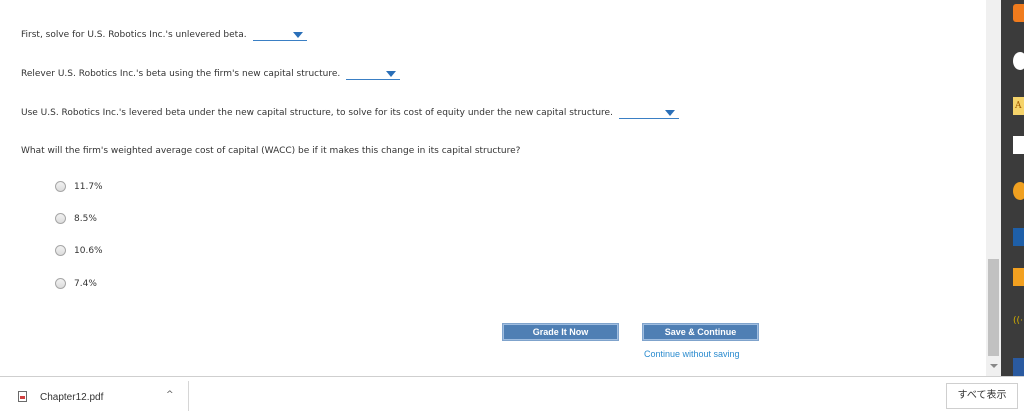 This screenshot has height=414, width=1024. I want to click on divider, so click(188, 396).